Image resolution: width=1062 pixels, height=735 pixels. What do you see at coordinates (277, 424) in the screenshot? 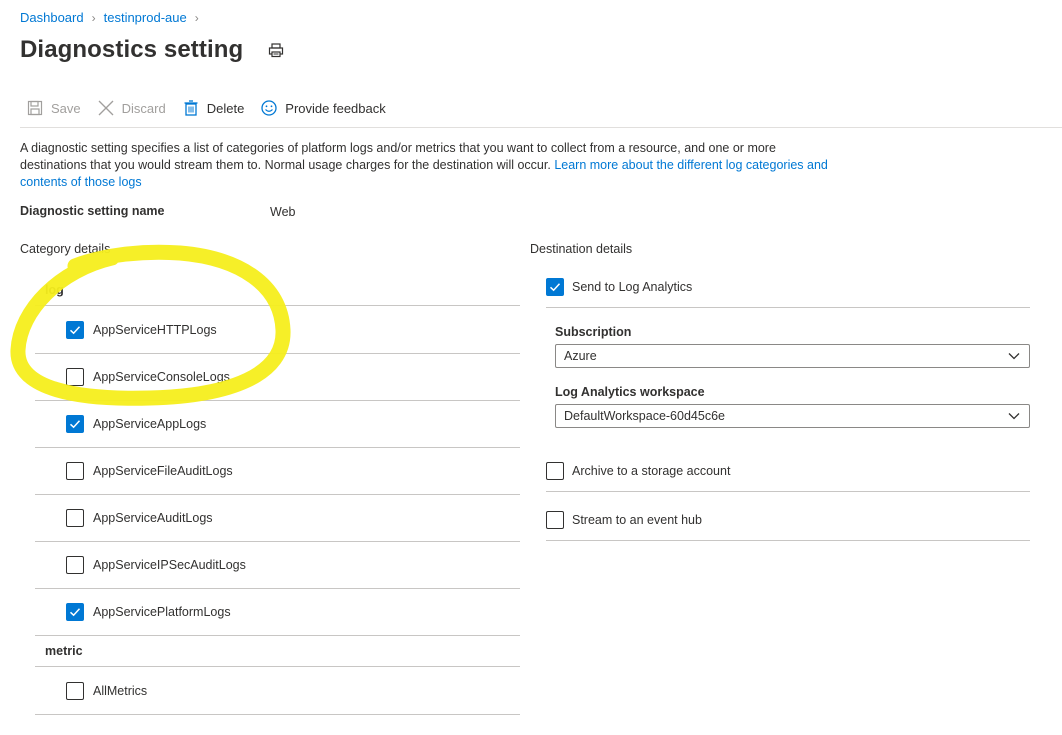
I see `log-row-apps-app: AppServiceAppLogs` at bounding box center [277, 424].